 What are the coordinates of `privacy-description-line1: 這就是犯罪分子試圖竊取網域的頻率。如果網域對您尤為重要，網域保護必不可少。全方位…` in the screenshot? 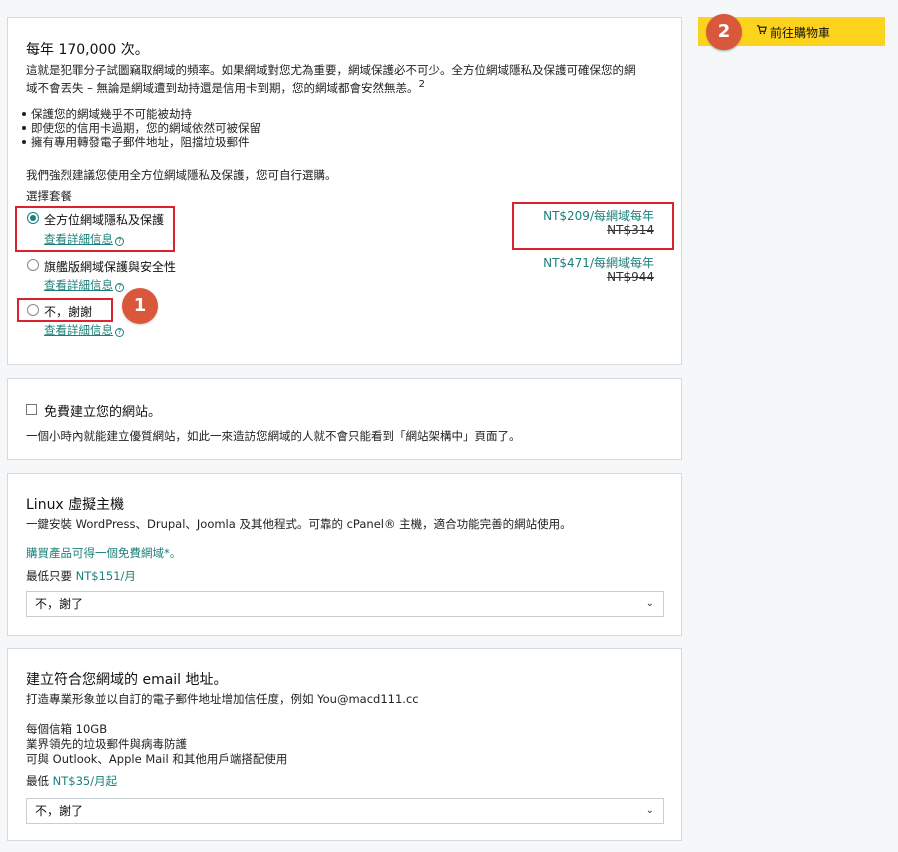 It's located at (331, 70).